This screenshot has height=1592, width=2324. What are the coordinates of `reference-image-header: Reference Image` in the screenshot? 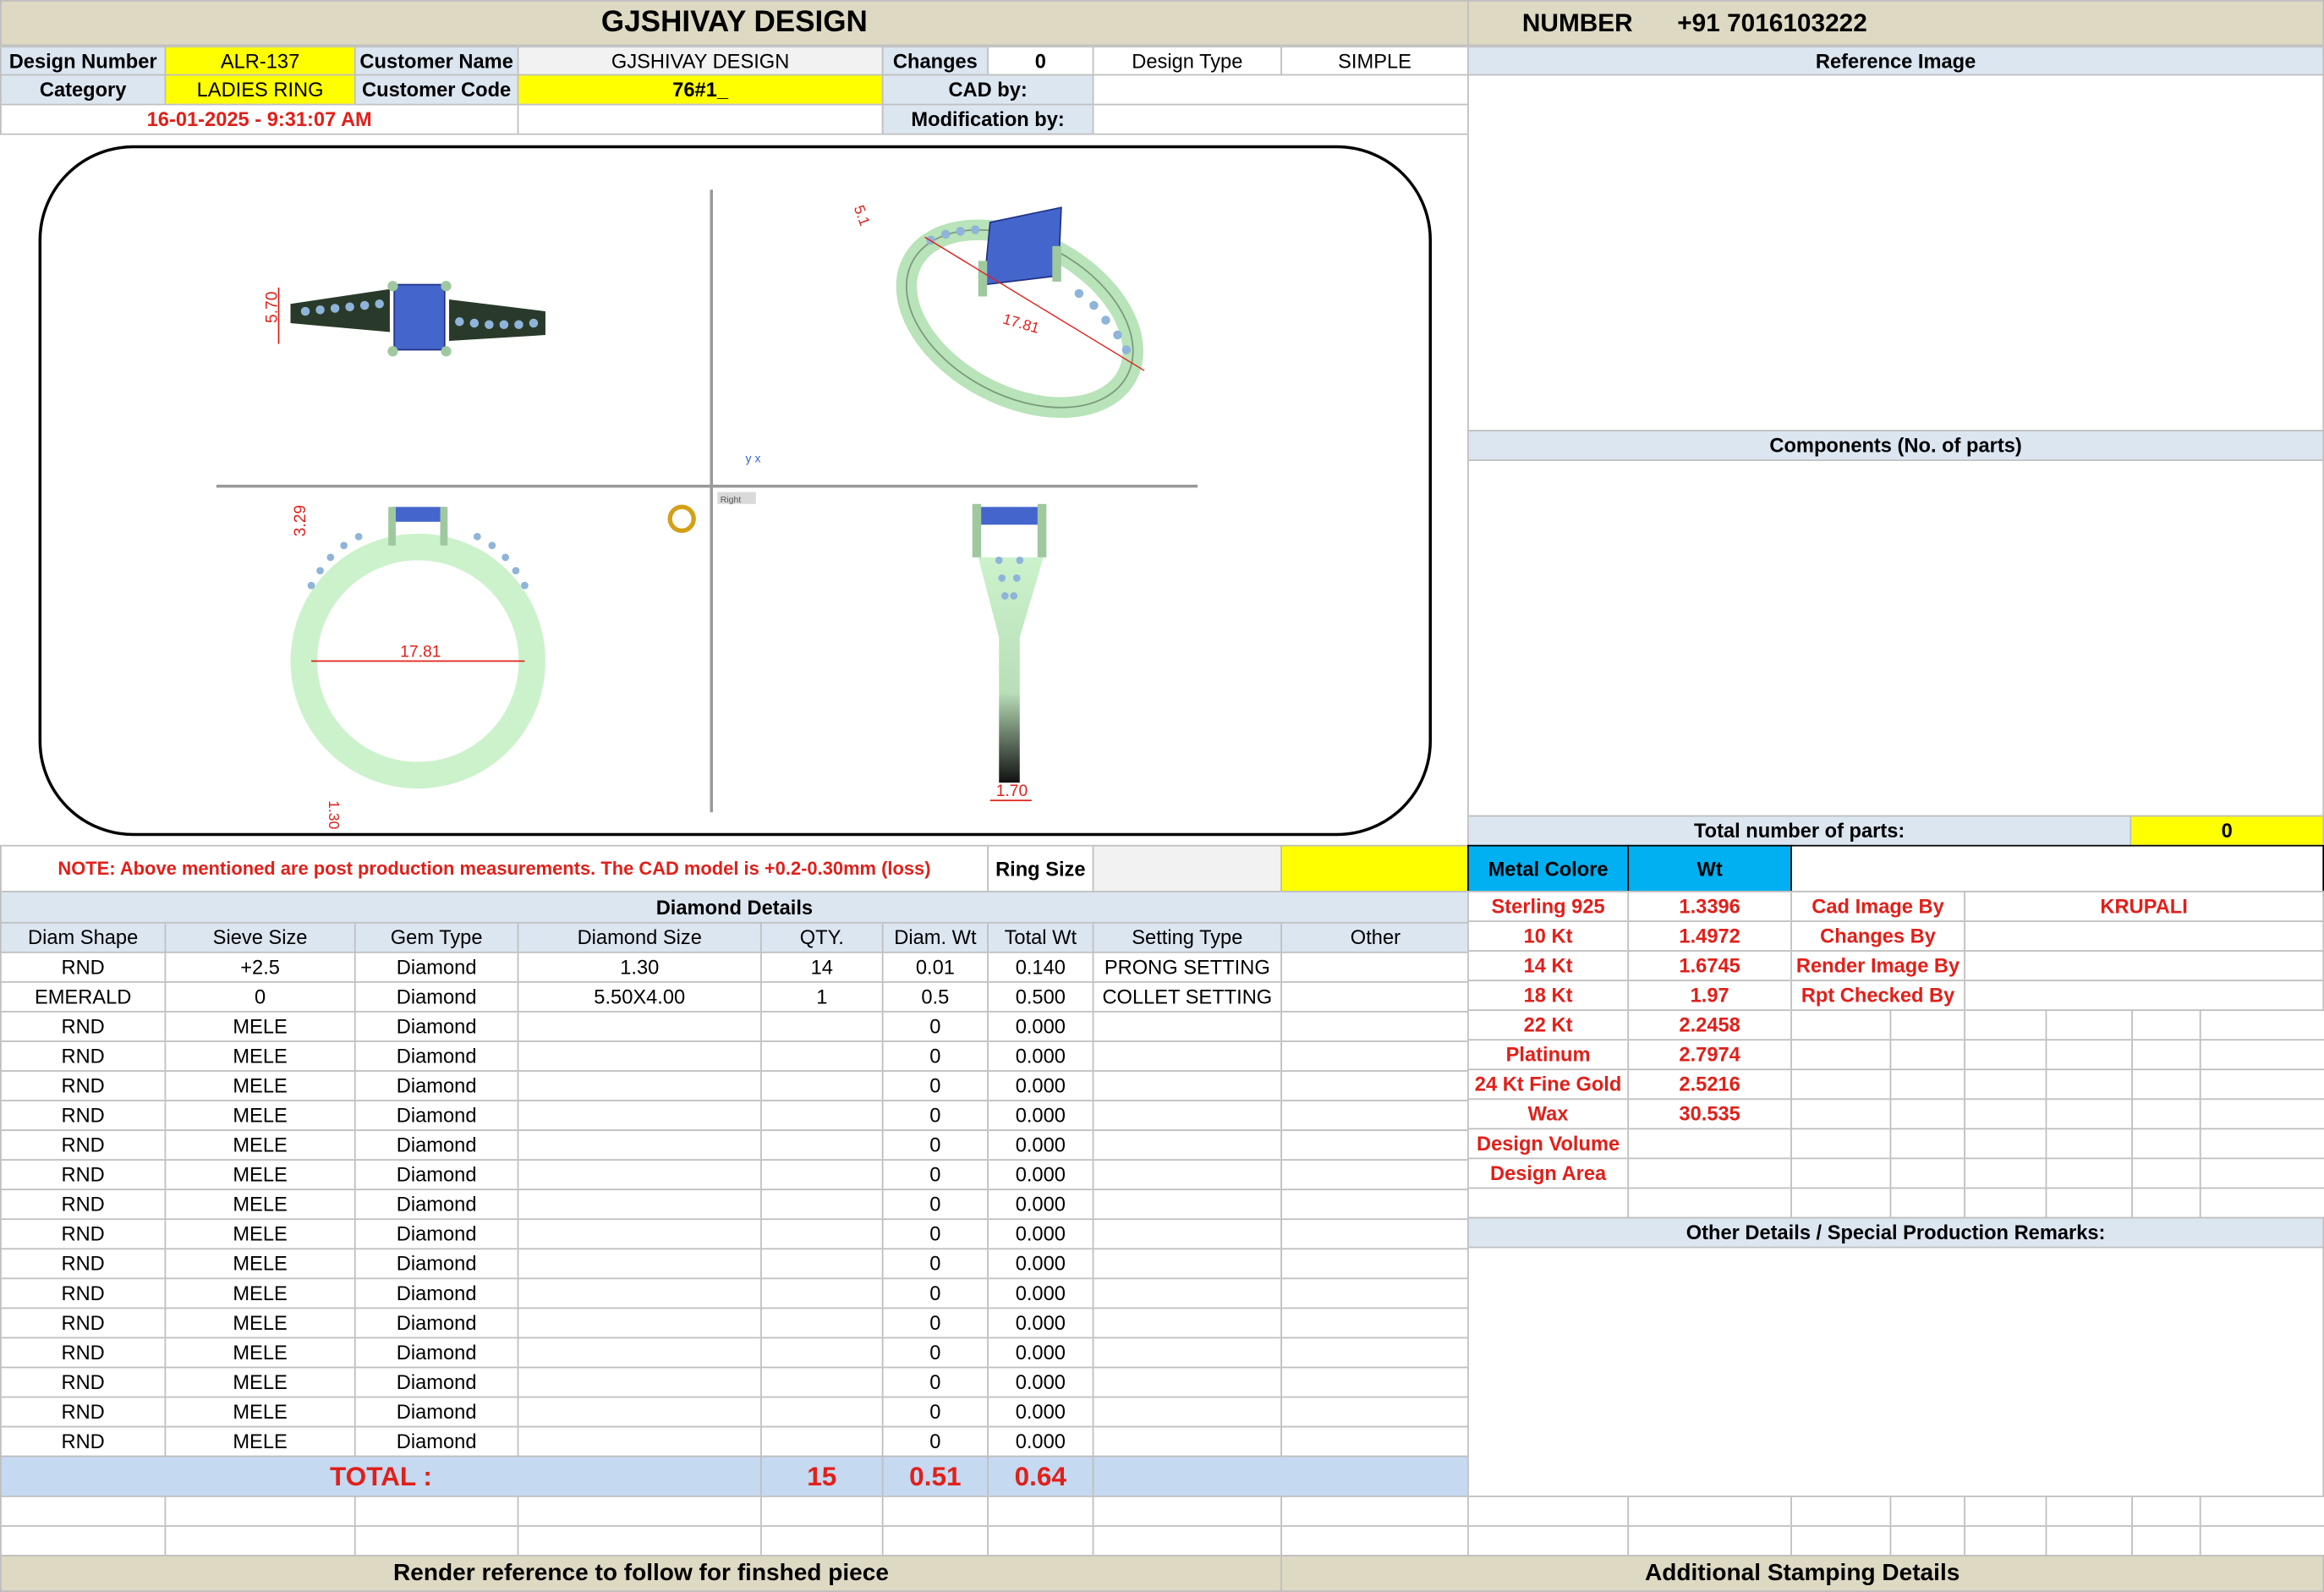 It's located at (1895, 61).